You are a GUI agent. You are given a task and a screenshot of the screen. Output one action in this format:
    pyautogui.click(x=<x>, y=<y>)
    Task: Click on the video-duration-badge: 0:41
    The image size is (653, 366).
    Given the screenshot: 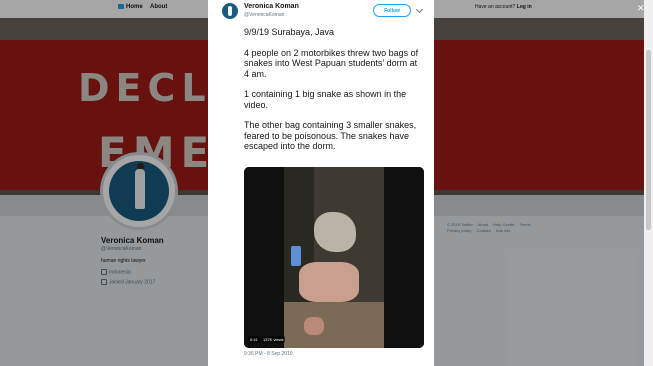 What is the action you would take?
    pyautogui.click(x=254, y=339)
    